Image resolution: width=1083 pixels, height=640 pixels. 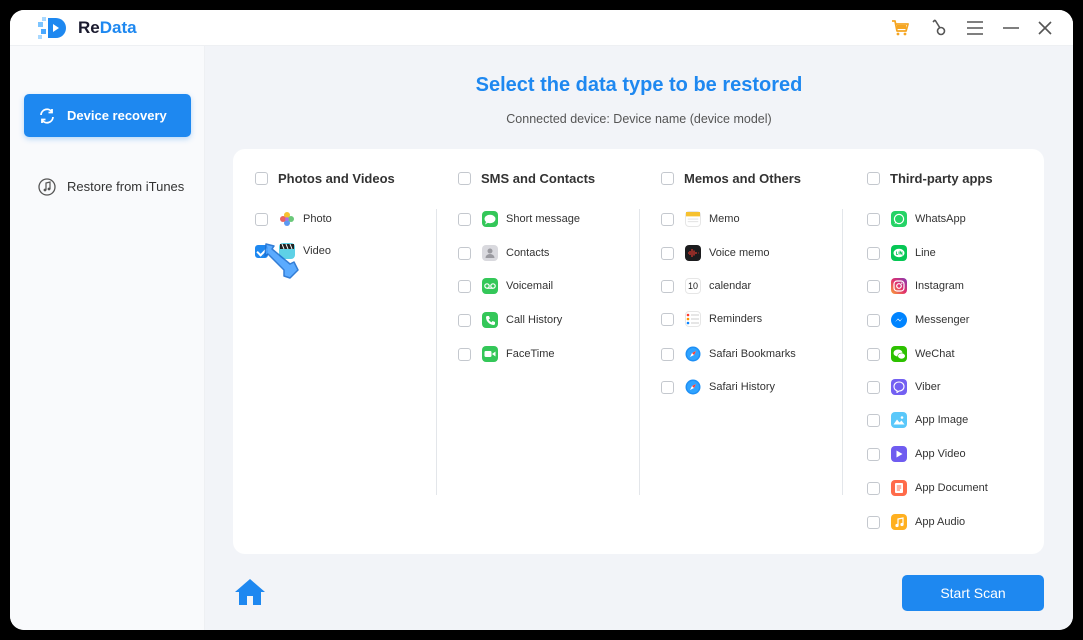 I want to click on app-name-part2: Data, so click(x=118, y=27).